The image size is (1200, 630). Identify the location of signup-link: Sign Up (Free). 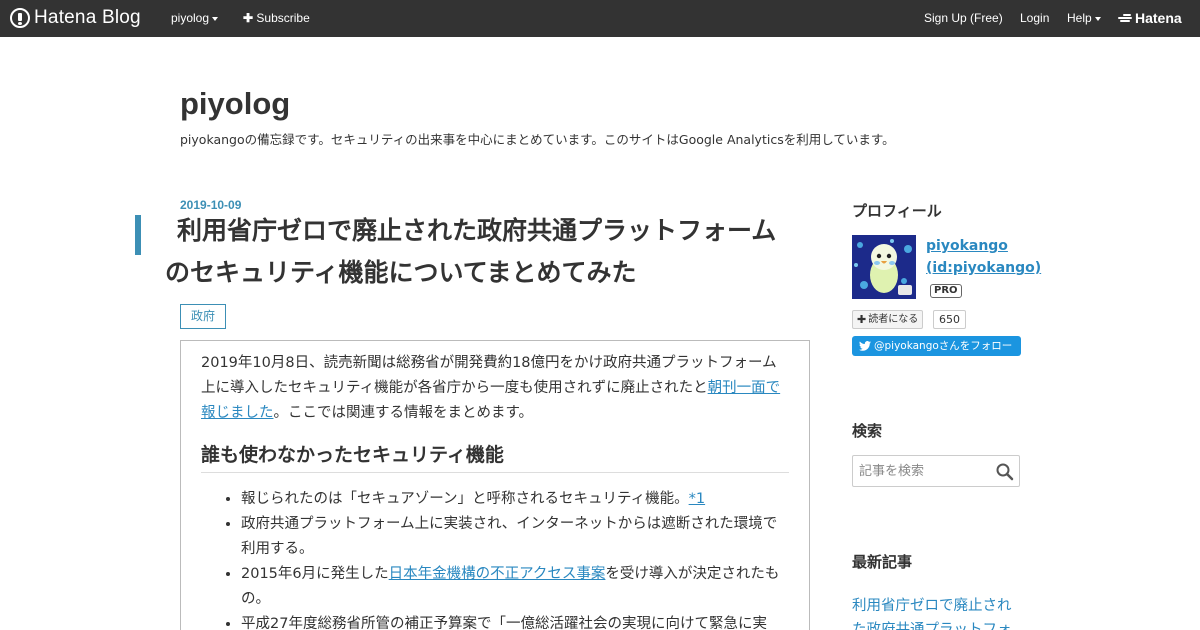
(963, 18).